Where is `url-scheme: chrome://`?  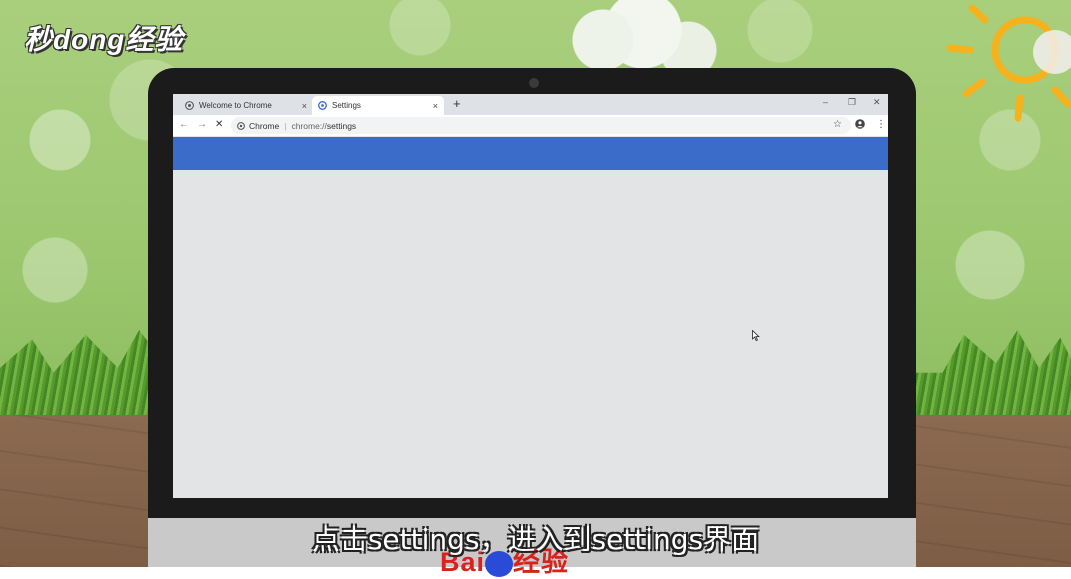 url-scheme: chrome:// is located at coordinates (309, 125).